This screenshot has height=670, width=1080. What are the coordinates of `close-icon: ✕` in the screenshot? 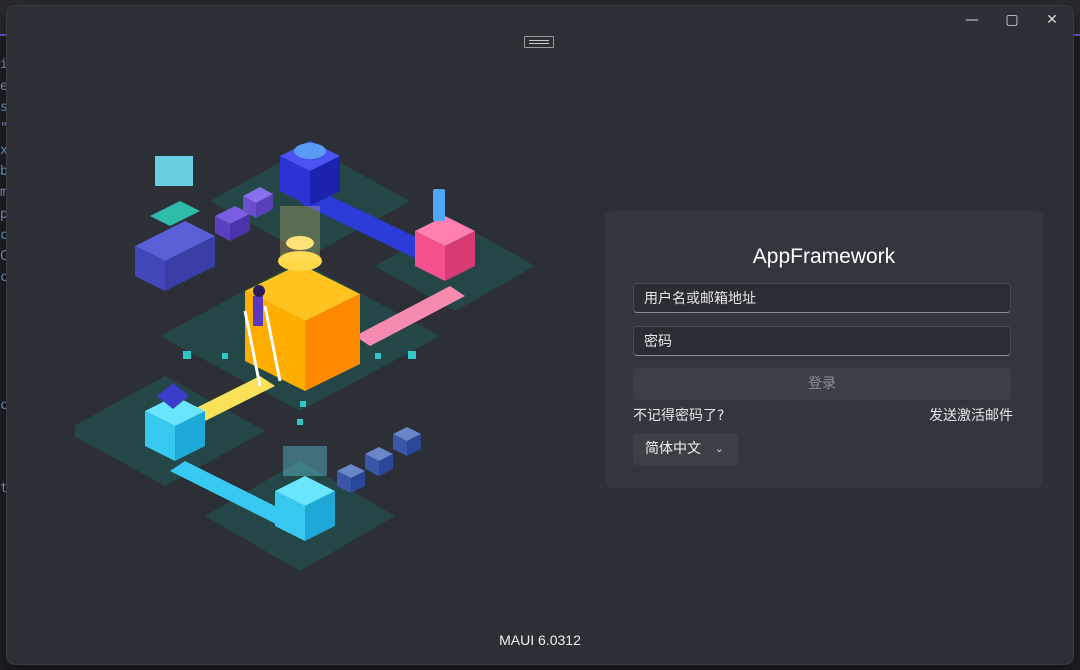 It's located at (1052, 20).